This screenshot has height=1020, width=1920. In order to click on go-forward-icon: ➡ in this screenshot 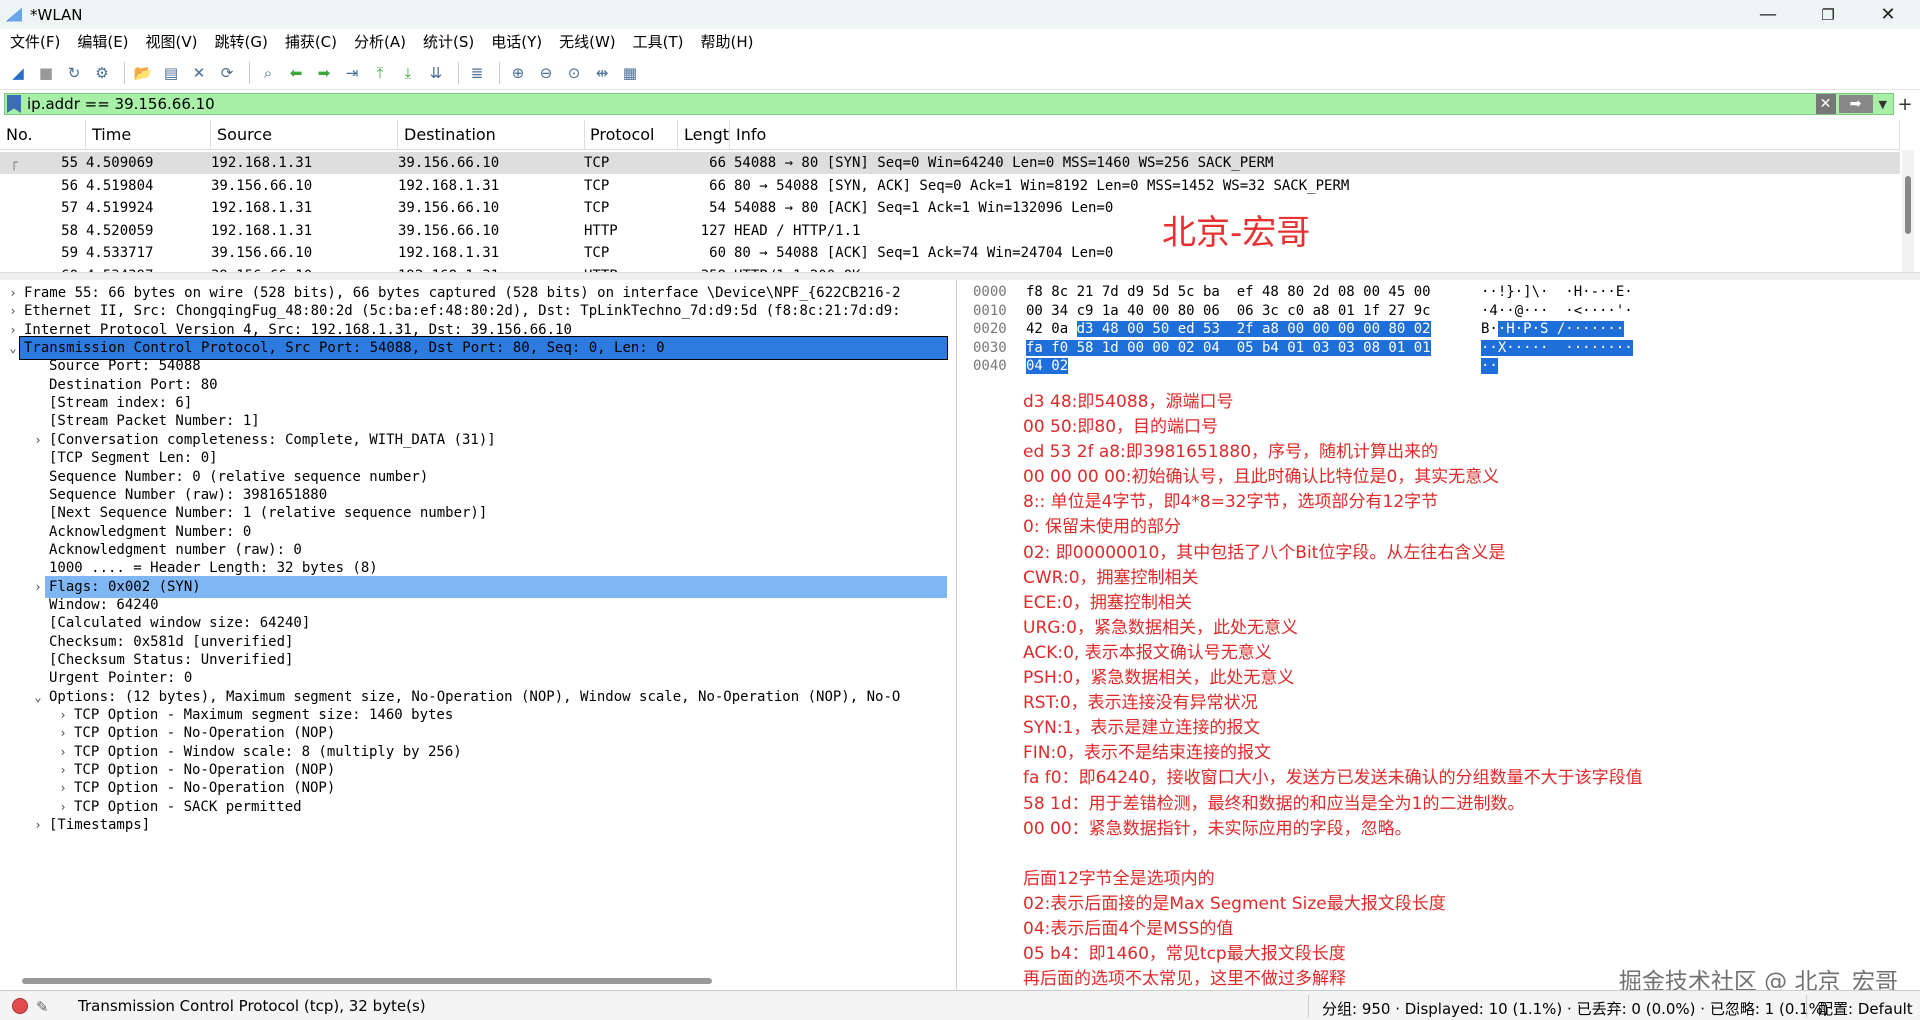, I will do `click(324, 73)`.